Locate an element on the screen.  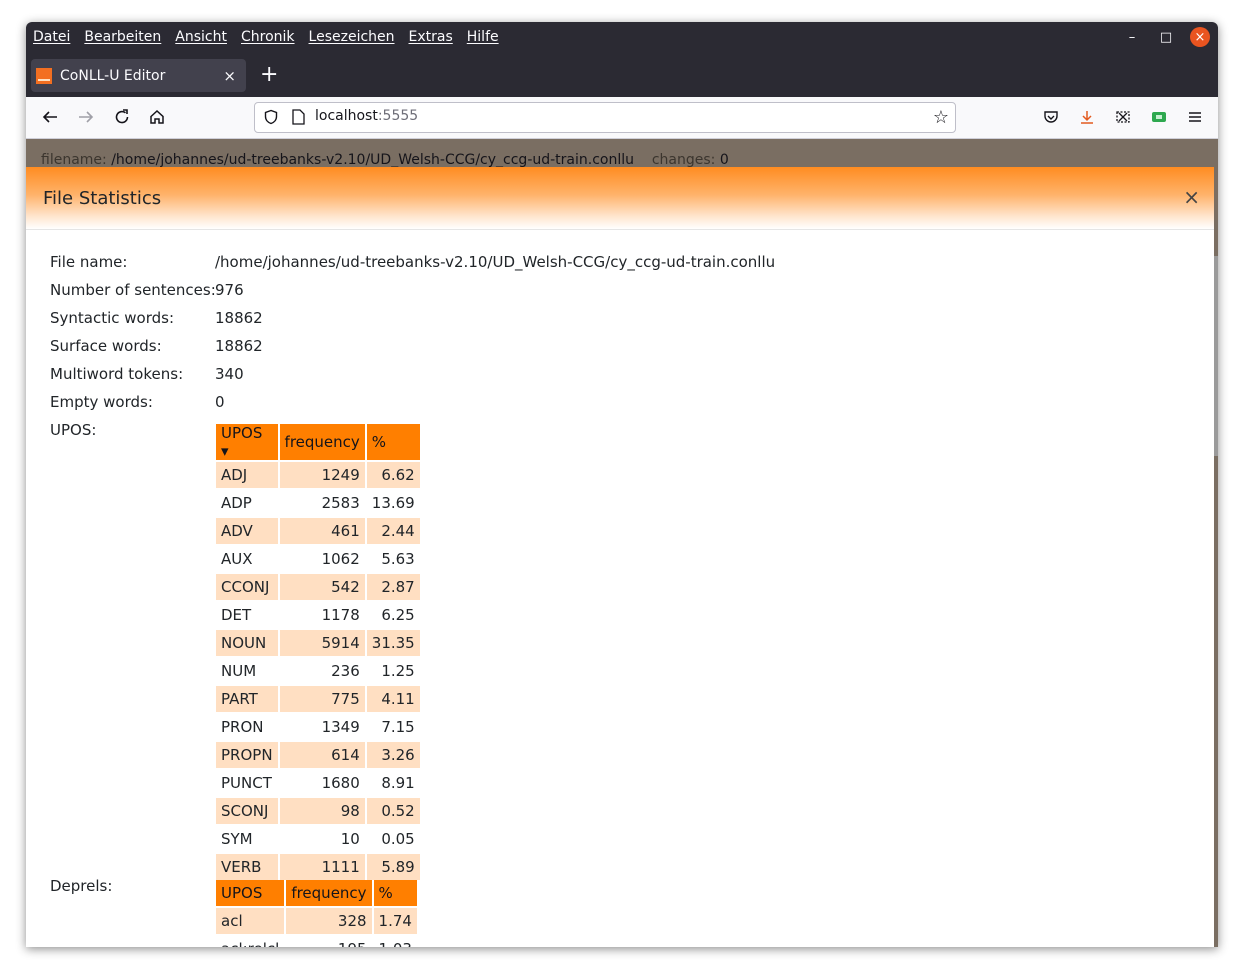
table-cell-percent: 5.89 is located at coordinates (393, 867).